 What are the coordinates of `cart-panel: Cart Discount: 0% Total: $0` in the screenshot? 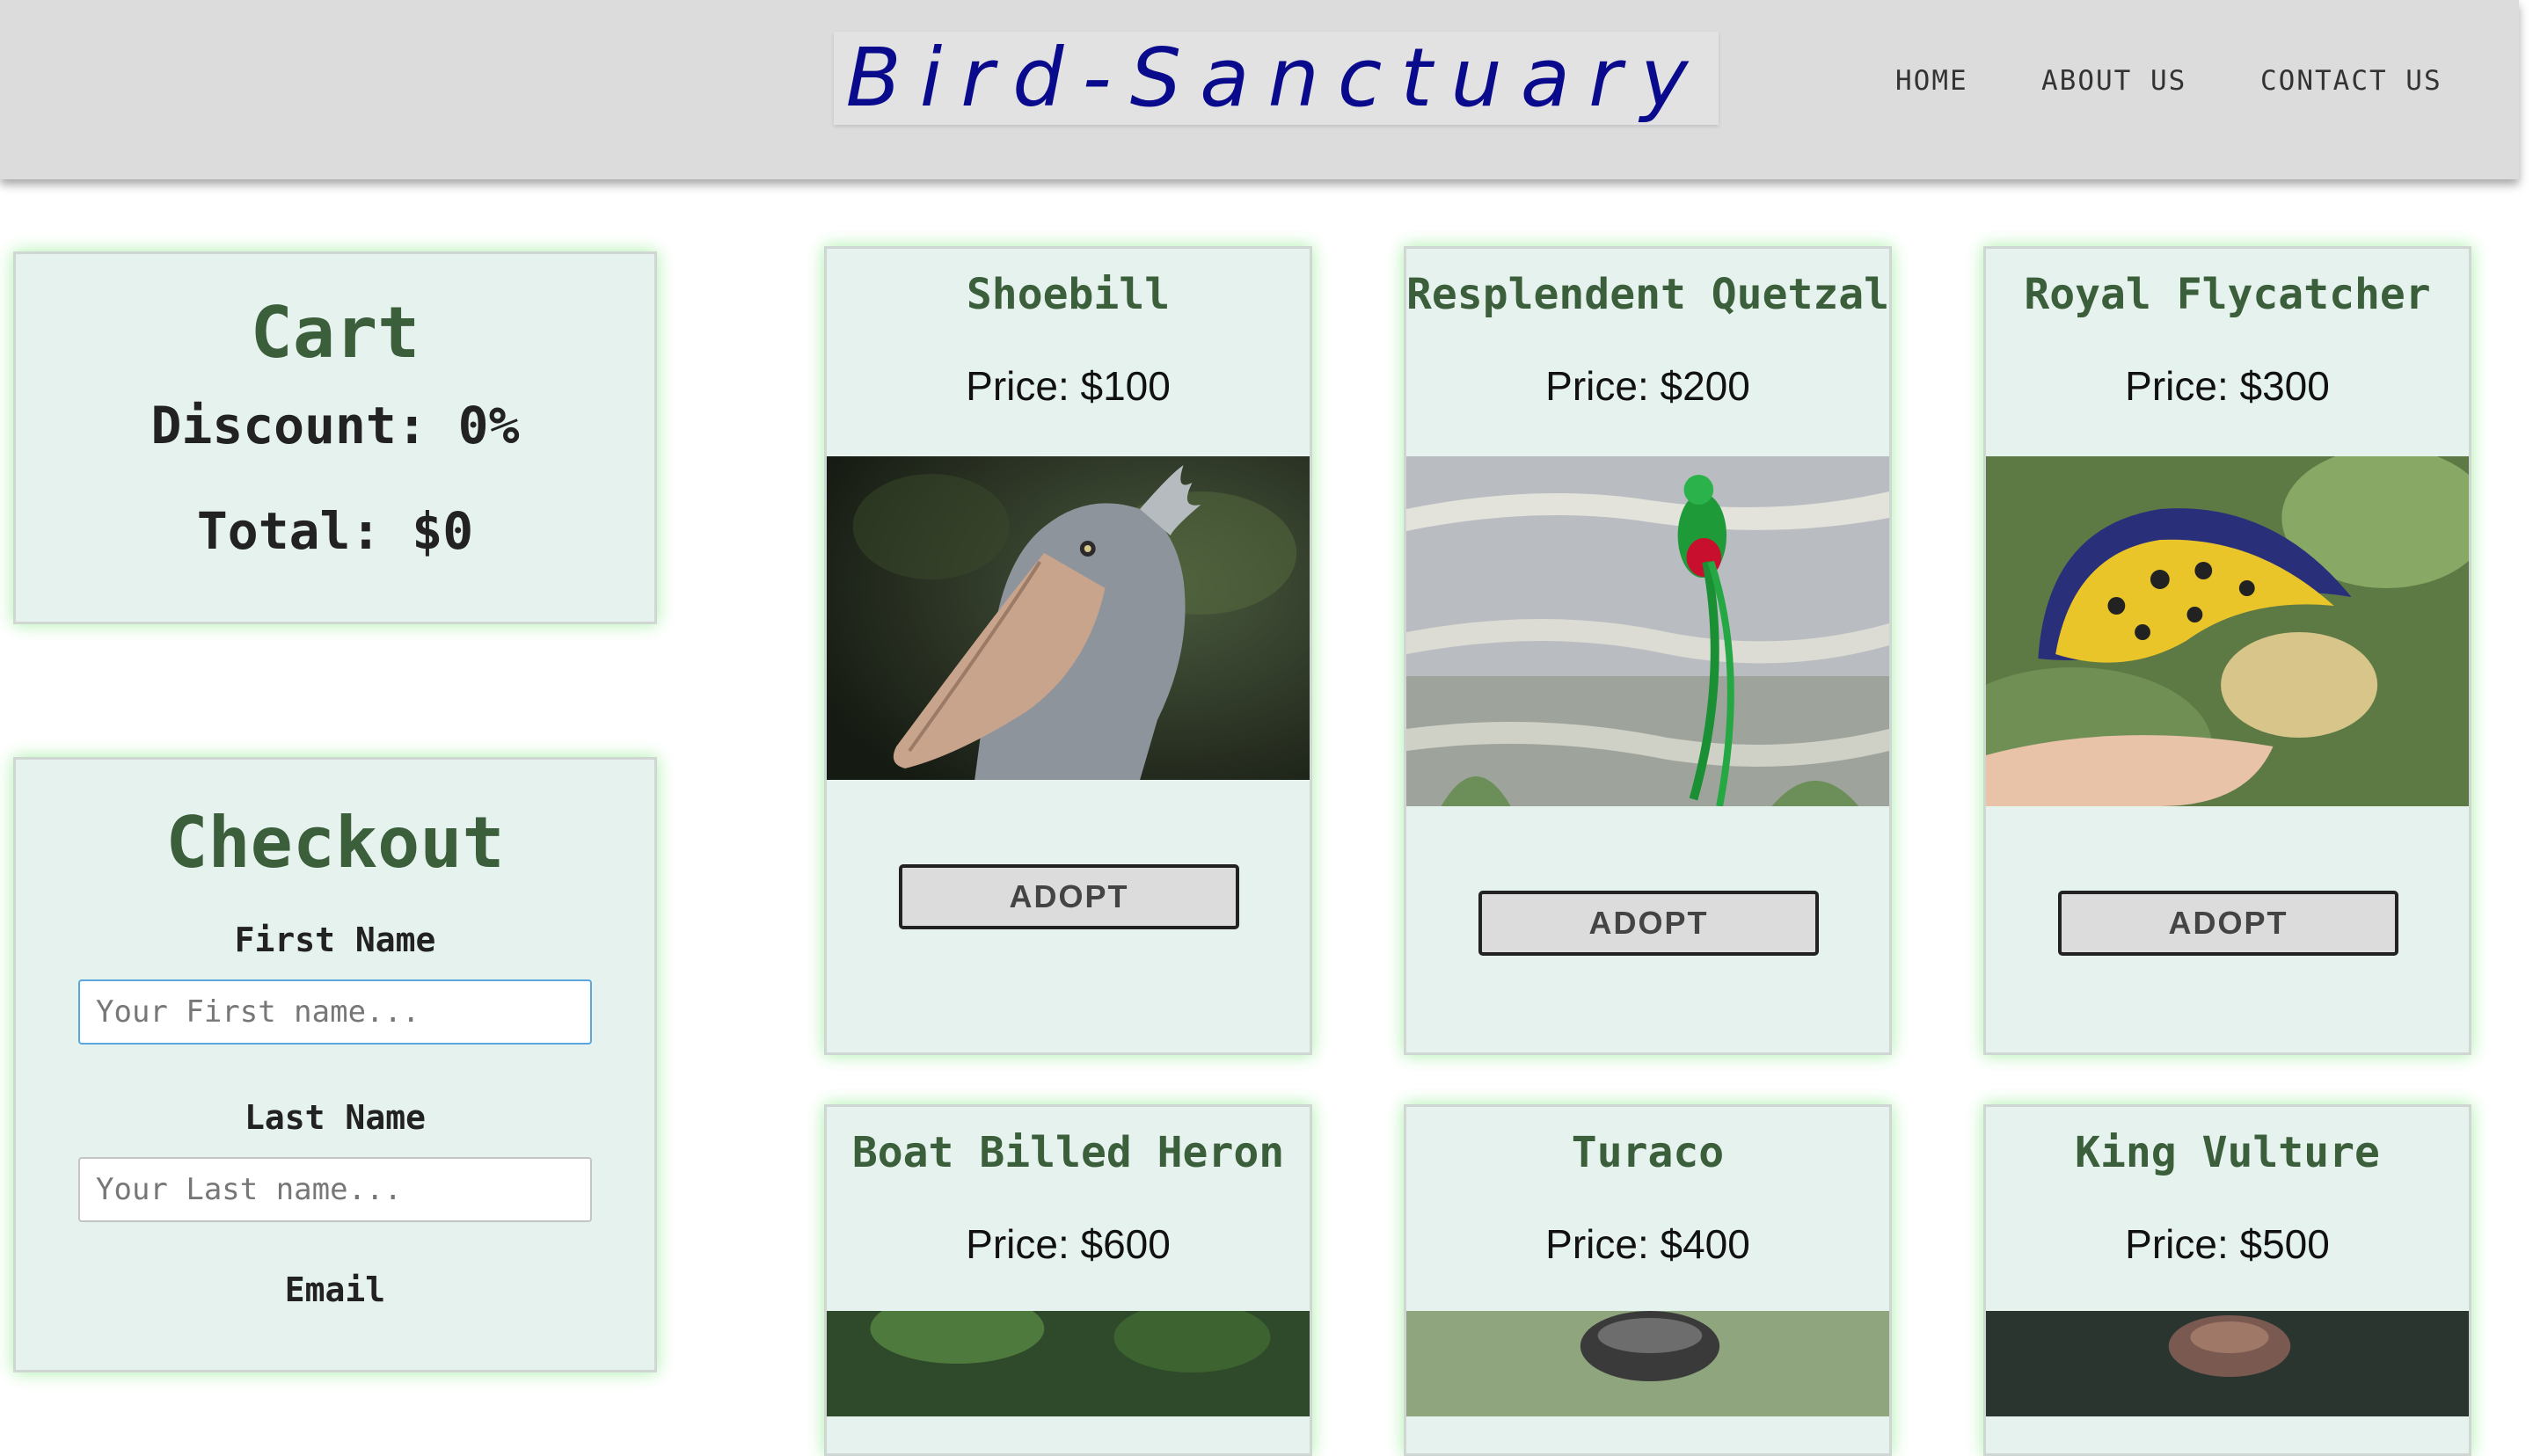 It's located at (335, 437).